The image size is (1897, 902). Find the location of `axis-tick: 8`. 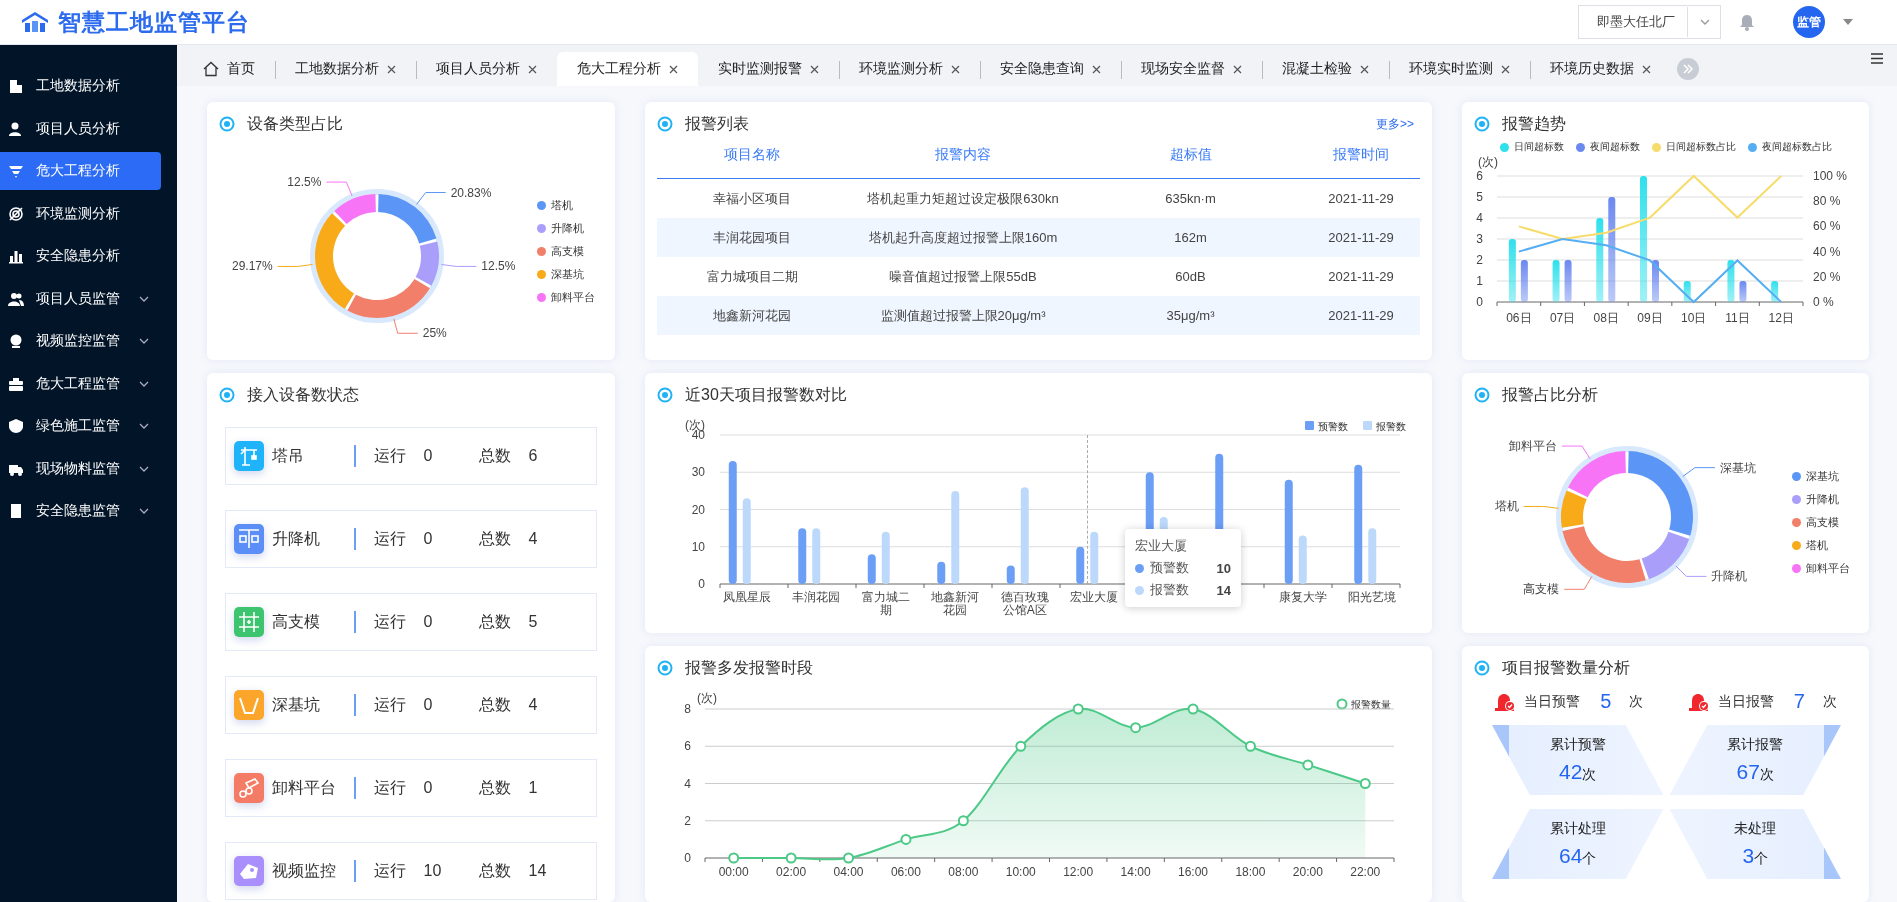

axis-tick: 8 is located at coordinates (687, 709).